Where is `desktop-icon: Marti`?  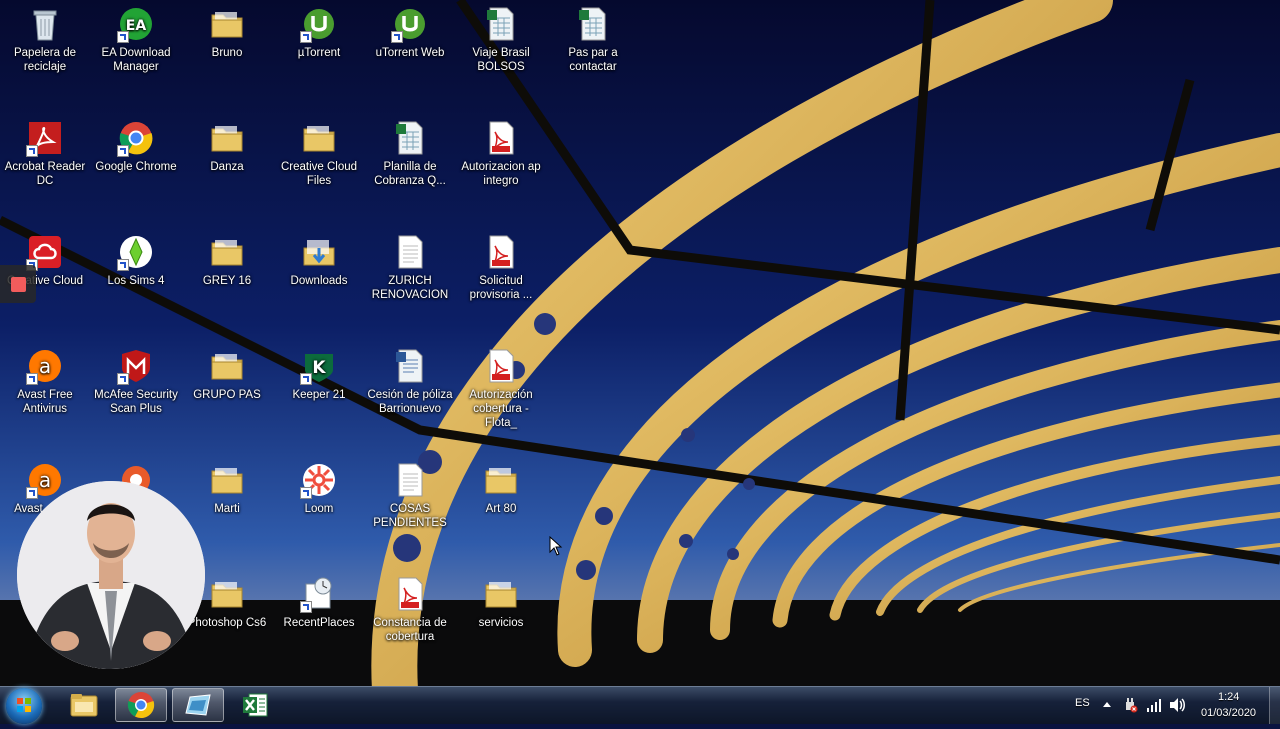
desktop-icon: Marti is located at coordinates (227, 489).